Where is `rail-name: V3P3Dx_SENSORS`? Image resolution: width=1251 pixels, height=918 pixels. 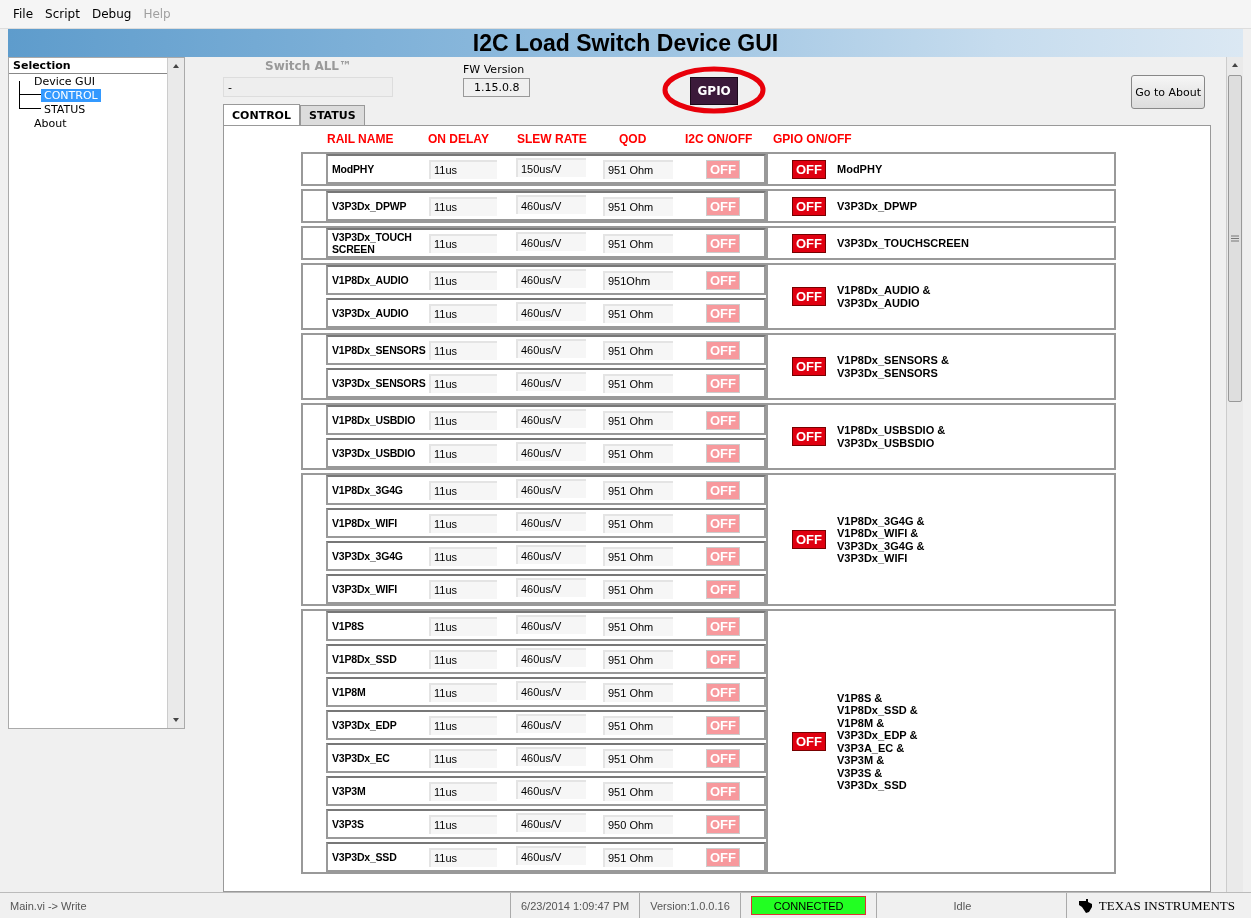 rail-name: V3P3Dx_SENSORS is located at coordinates (379, 383).